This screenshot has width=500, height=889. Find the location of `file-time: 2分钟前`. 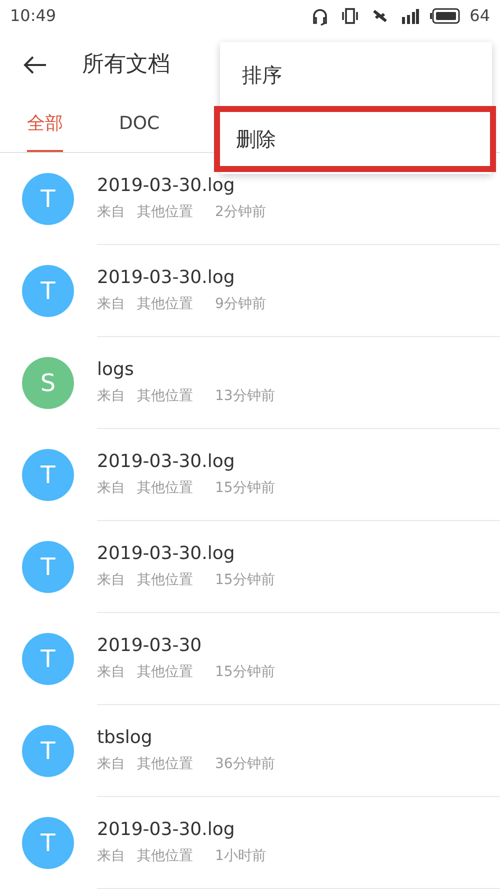

file-time: 2分钟前 is located at coordinates (240, 212).